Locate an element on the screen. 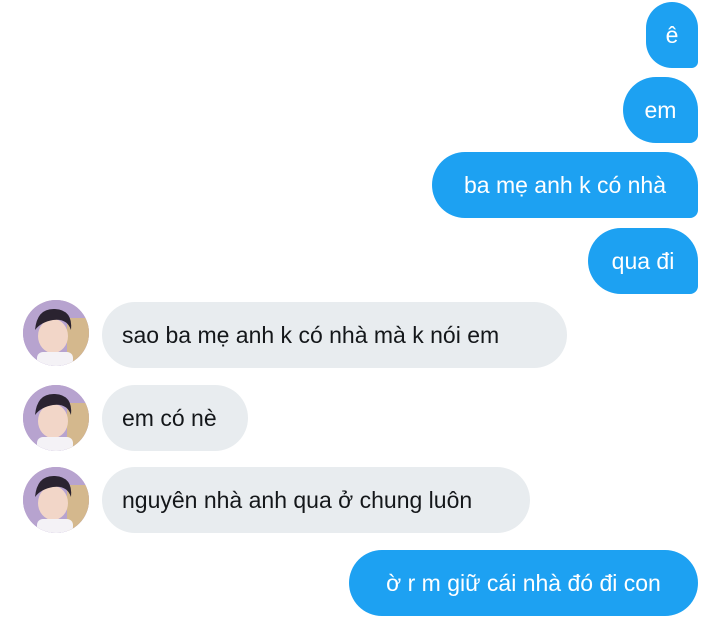 The width and height of the screenshot is (720, 622). sent-message: ờ r m giữ cái nhà đó đi con is located at coordinates (523, 583).